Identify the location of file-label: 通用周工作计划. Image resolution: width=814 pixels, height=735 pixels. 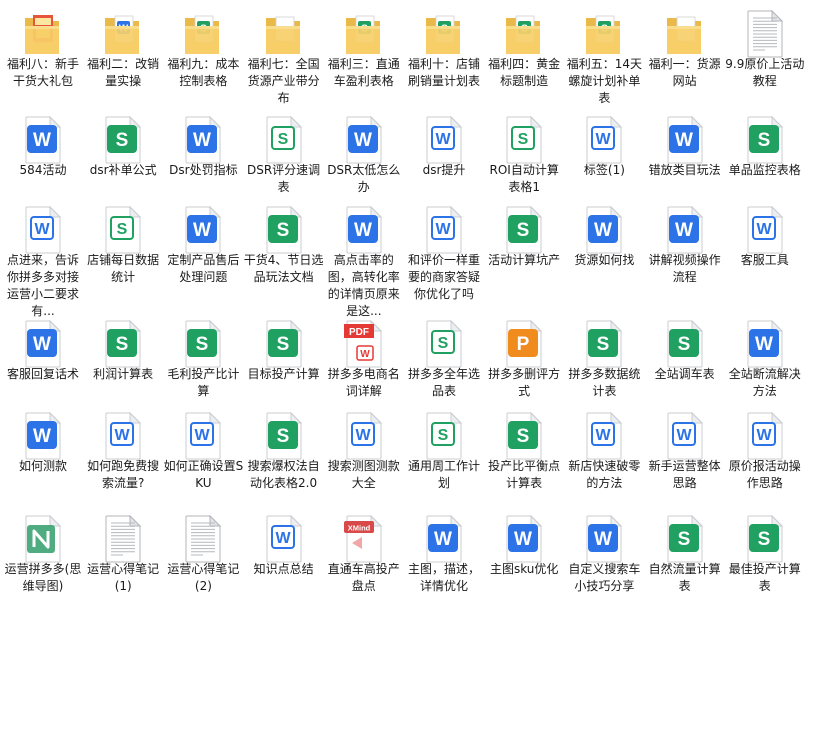
(443, 474).